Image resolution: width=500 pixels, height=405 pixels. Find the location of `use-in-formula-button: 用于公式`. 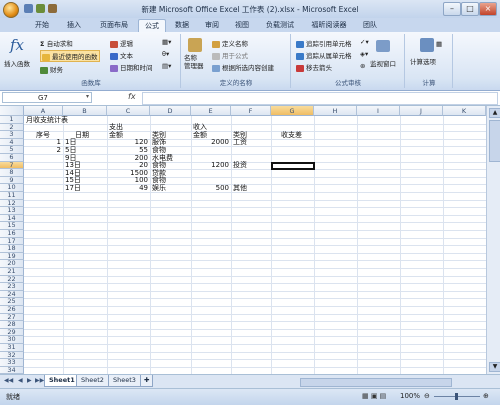

use-in-formula-button: 用于公式 is located at coordinates (230, 55).